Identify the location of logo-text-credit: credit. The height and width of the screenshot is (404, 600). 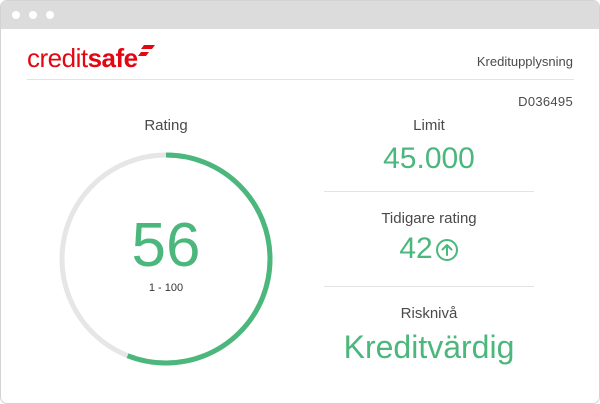
(57, 58).